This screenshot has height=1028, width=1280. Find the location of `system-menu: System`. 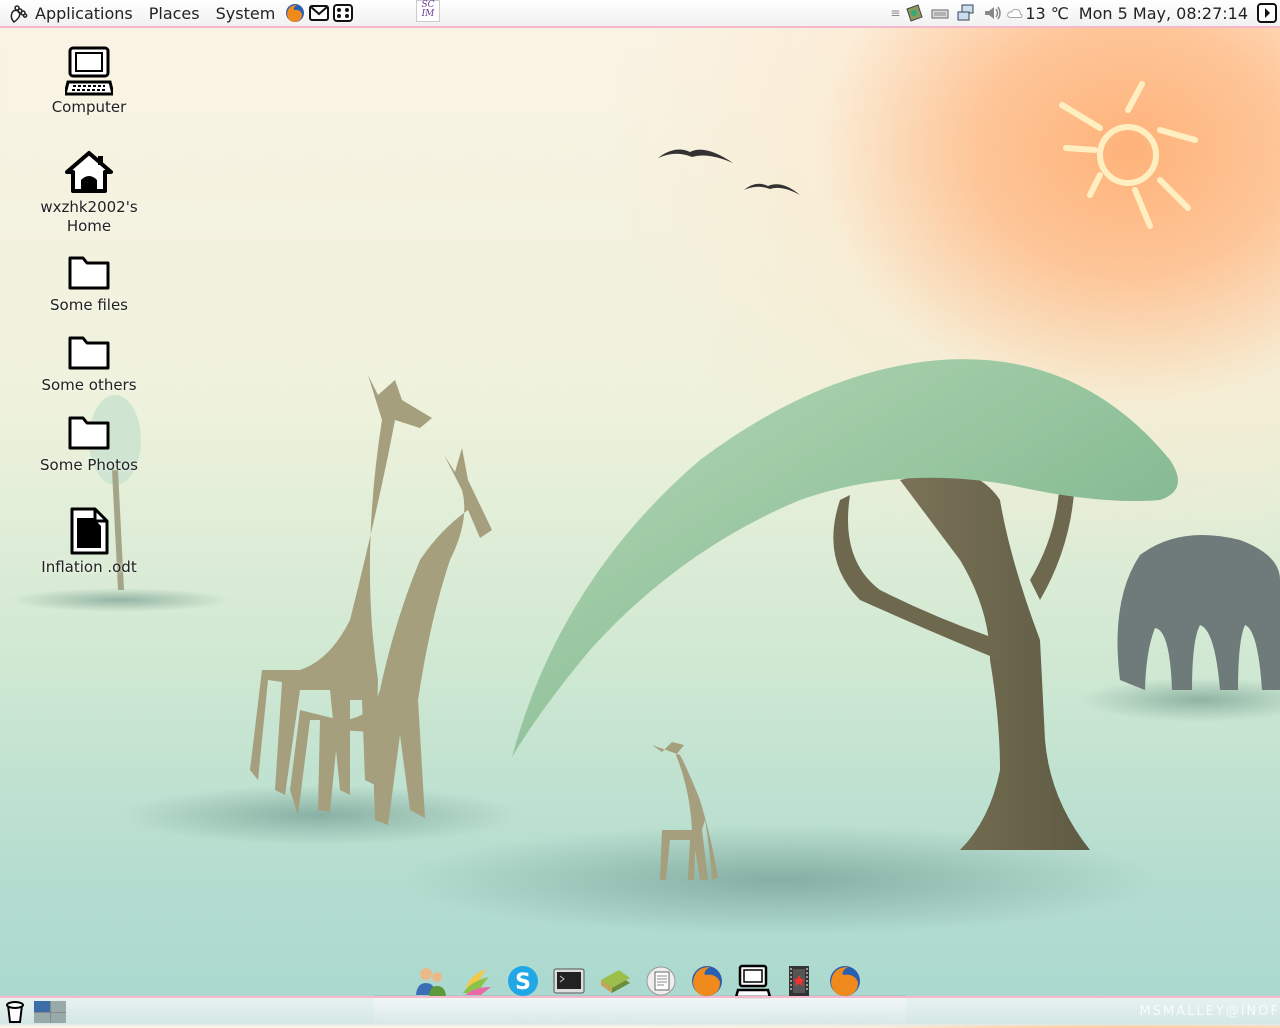

system-menu: System is located at coordinates (246, 13).